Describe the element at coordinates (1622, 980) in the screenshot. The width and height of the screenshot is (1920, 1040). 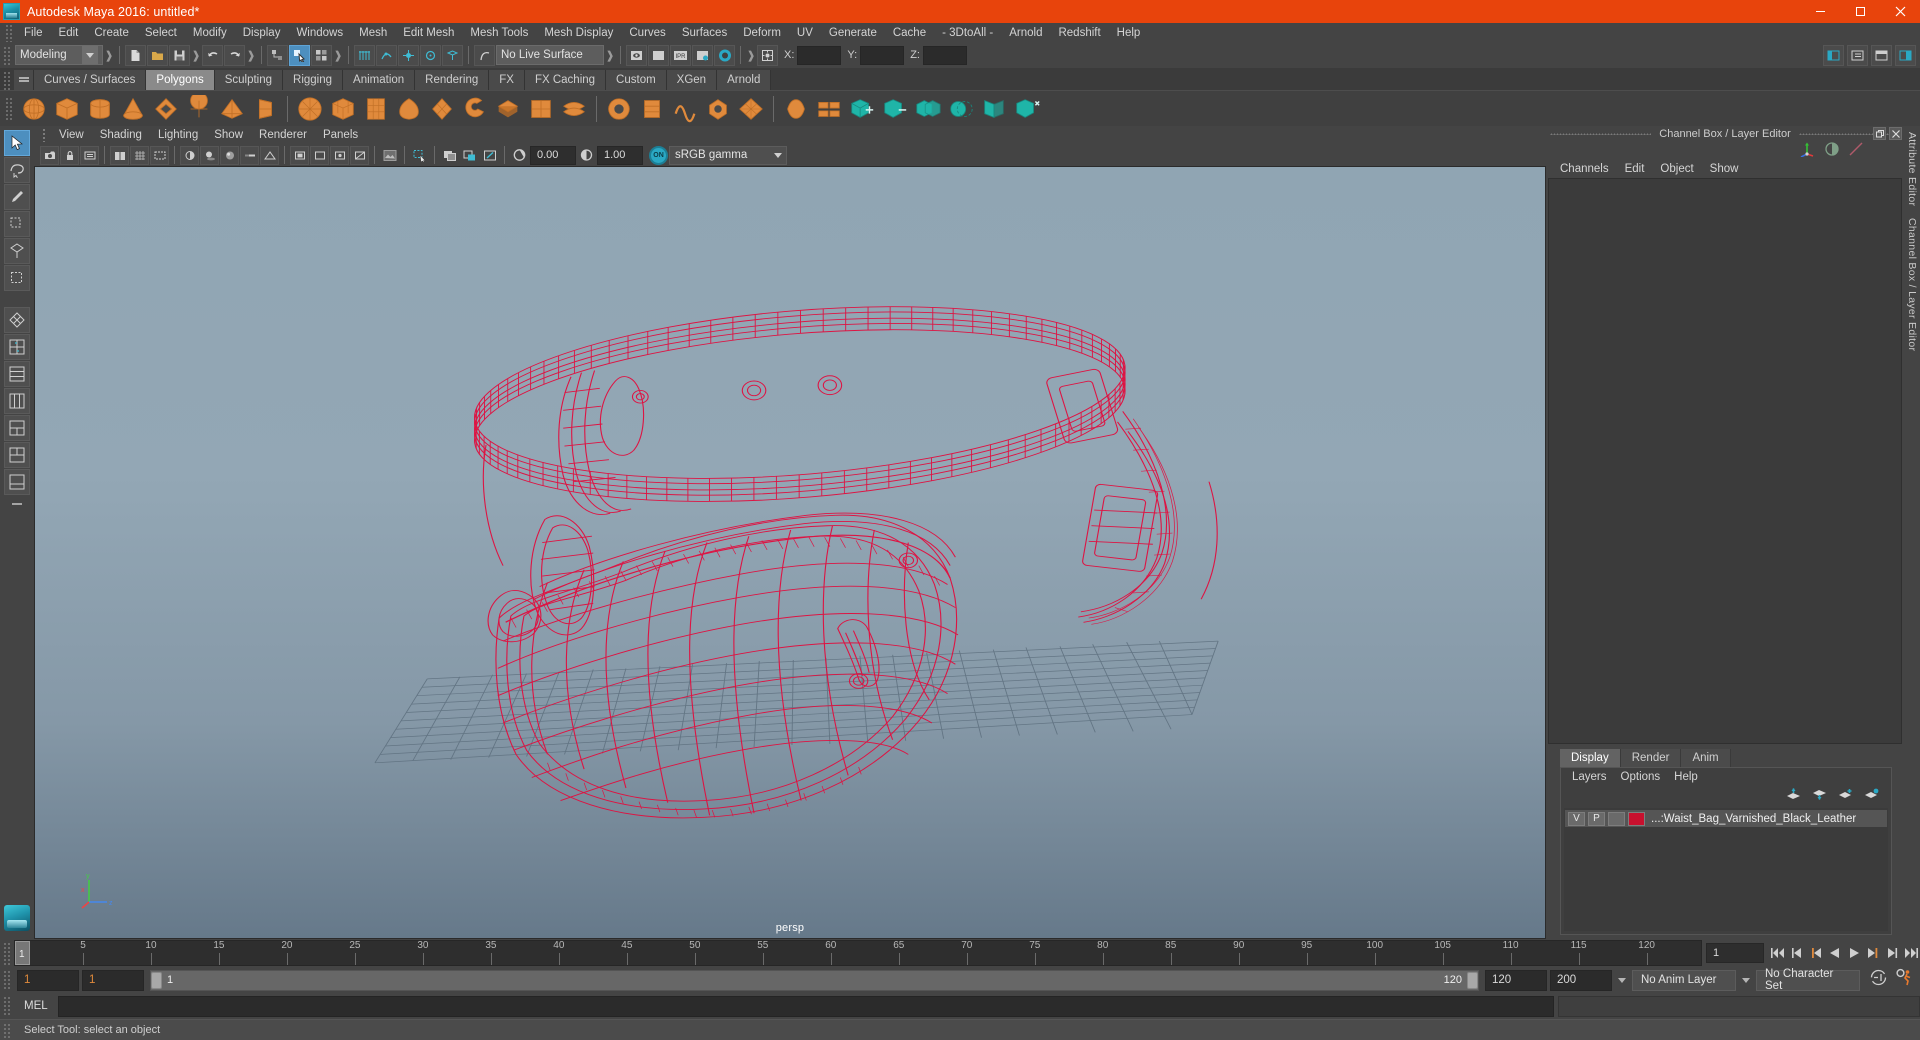
I see `anim-layer-chevron-icon` at that location.